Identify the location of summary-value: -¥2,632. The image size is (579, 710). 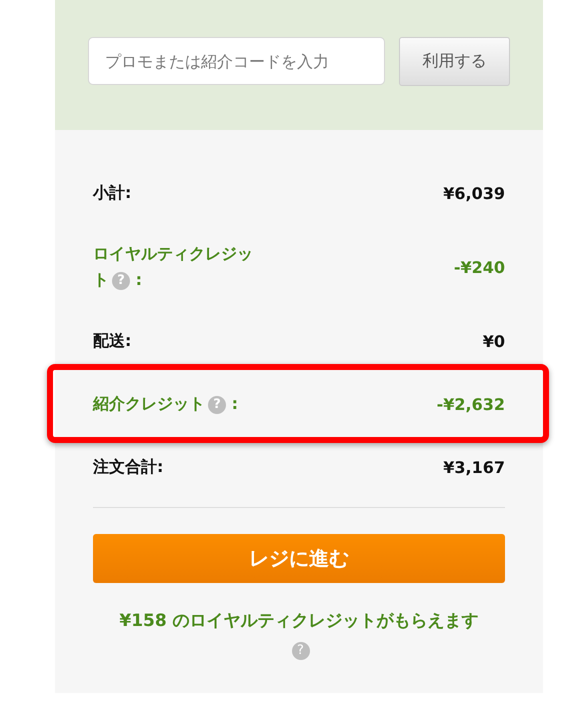
(470, 404).